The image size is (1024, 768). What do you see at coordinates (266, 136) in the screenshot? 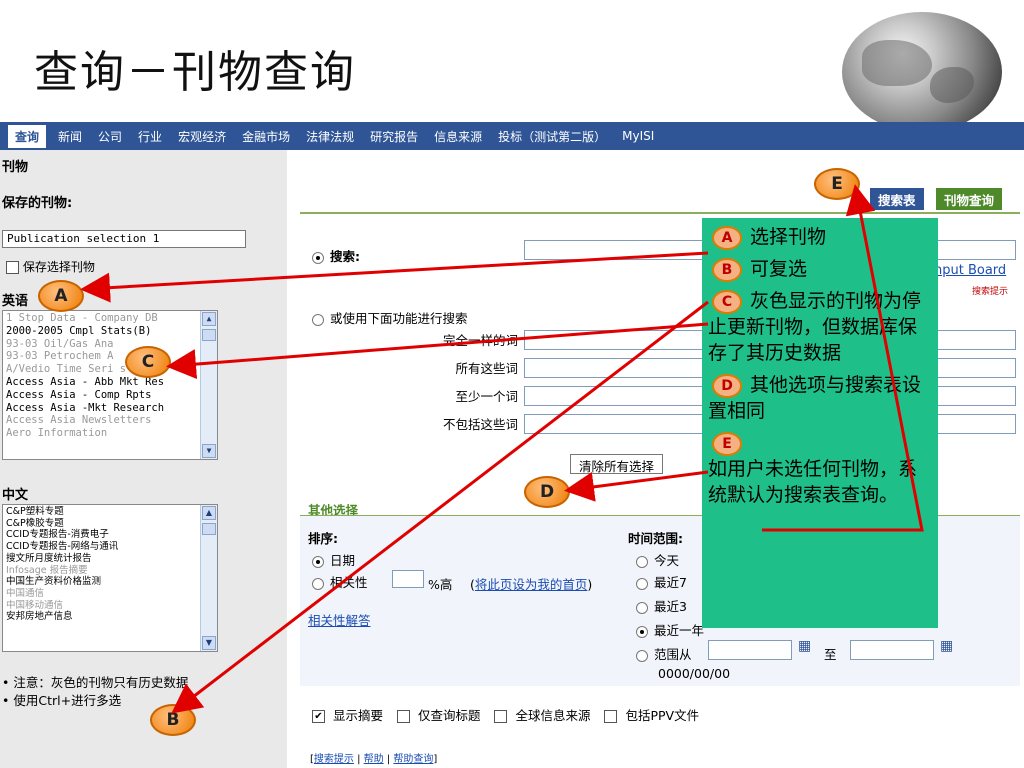
I see `nav-item-finance: 金融市场` at bounding box center [266, 136].